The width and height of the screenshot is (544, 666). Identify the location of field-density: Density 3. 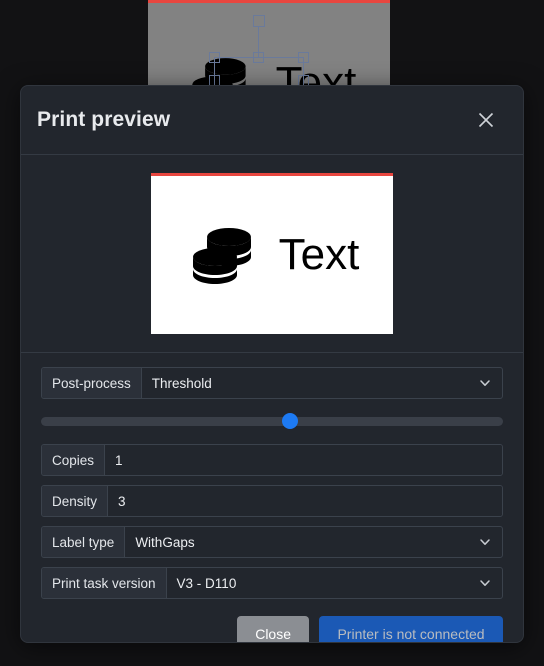
(272, 501).